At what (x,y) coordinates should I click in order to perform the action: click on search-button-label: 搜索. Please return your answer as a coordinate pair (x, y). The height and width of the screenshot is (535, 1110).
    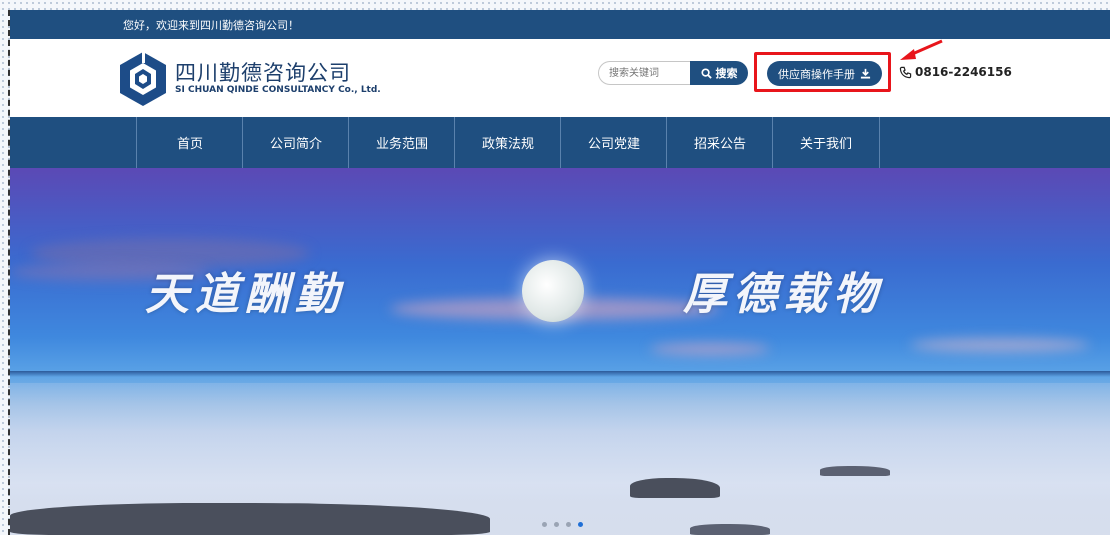
    Looking at the image, I should click on (726, 73).